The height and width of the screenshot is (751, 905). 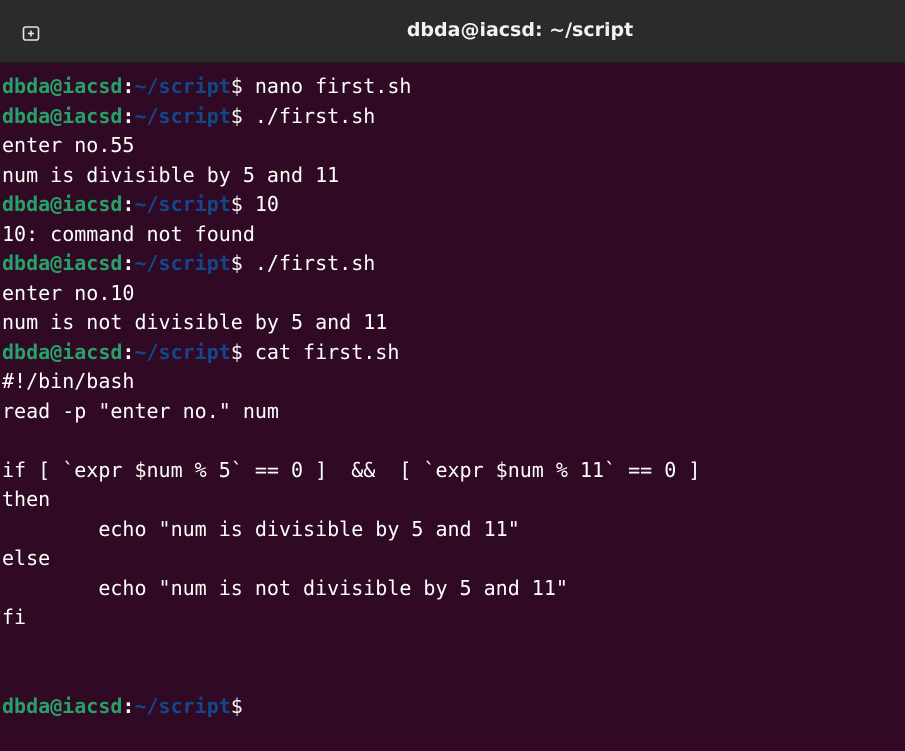 I want to click on output-text: echo "num is divisible by 5 and 11", so click(x=261, y=528).